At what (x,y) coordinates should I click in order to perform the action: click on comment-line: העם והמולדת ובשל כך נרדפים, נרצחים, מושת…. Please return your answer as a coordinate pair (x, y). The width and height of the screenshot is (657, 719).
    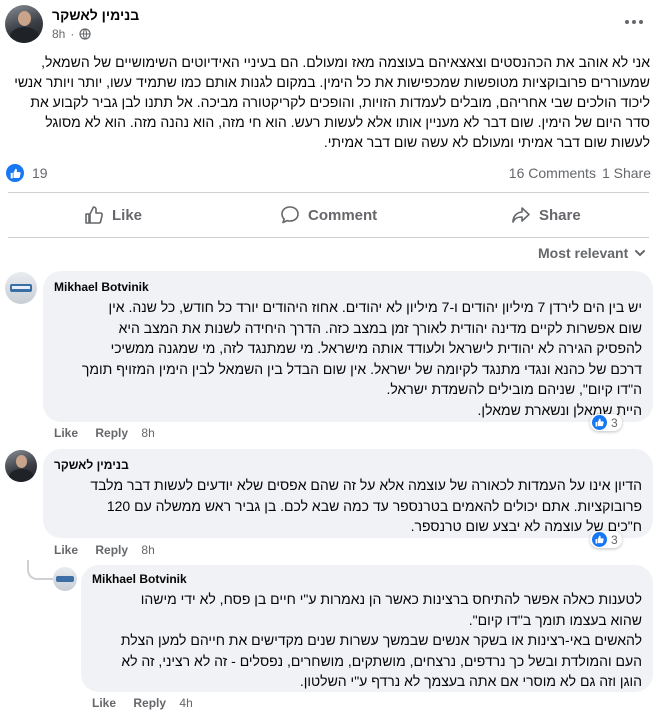
    Looking at the image, I should click on (381, 660).